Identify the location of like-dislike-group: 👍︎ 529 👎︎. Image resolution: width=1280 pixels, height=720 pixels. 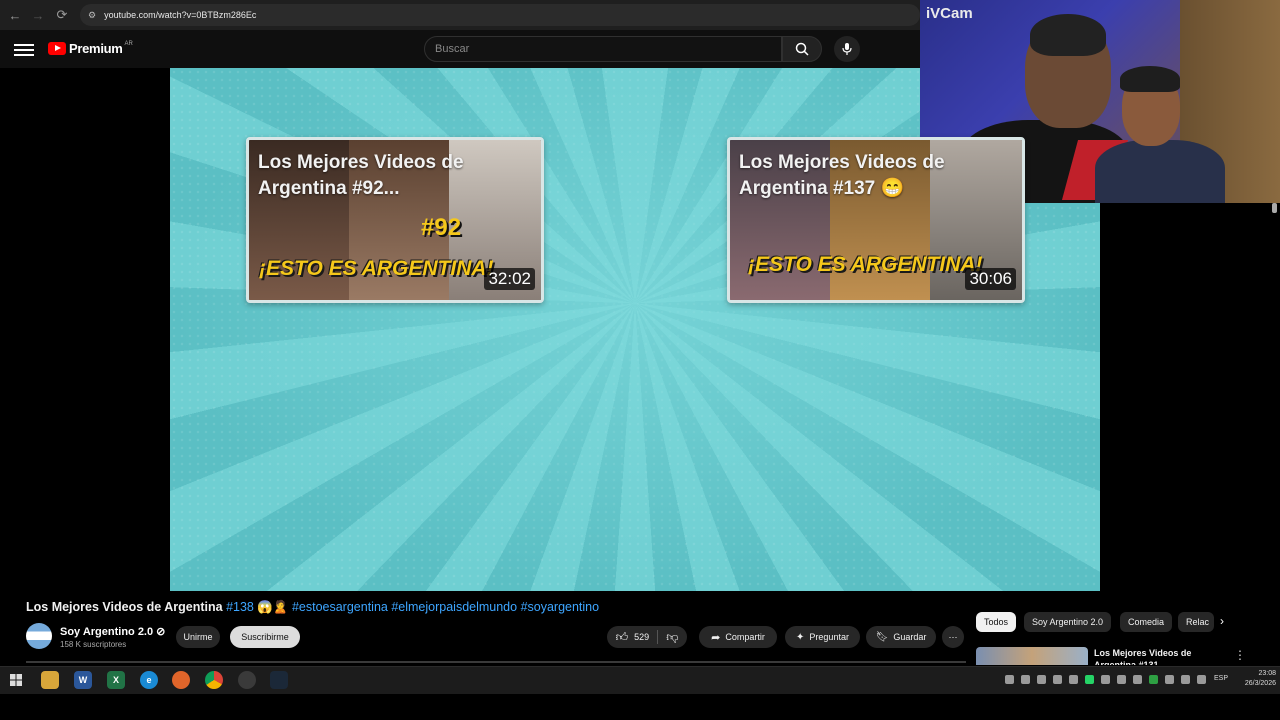
(647, 637).